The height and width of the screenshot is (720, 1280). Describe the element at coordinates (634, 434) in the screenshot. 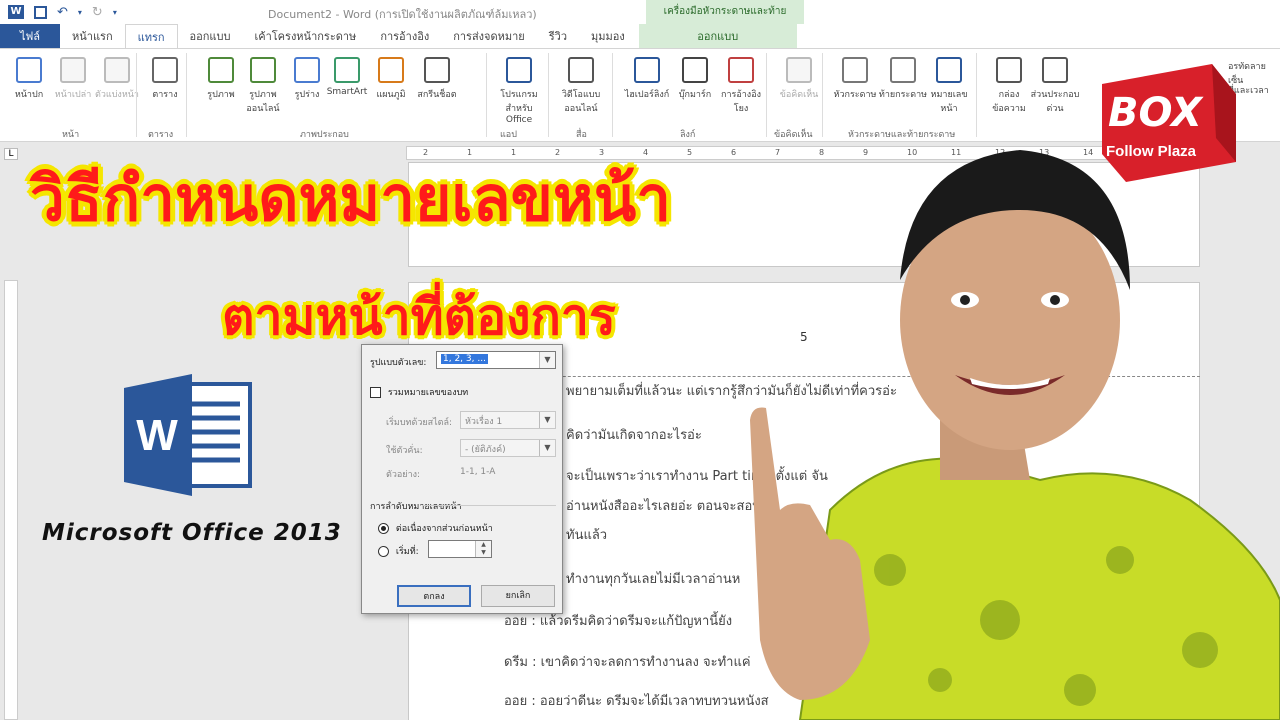

I see `document-text-line: คิดว่ามันเกิดจากอะไรอ่ะ` at that location.